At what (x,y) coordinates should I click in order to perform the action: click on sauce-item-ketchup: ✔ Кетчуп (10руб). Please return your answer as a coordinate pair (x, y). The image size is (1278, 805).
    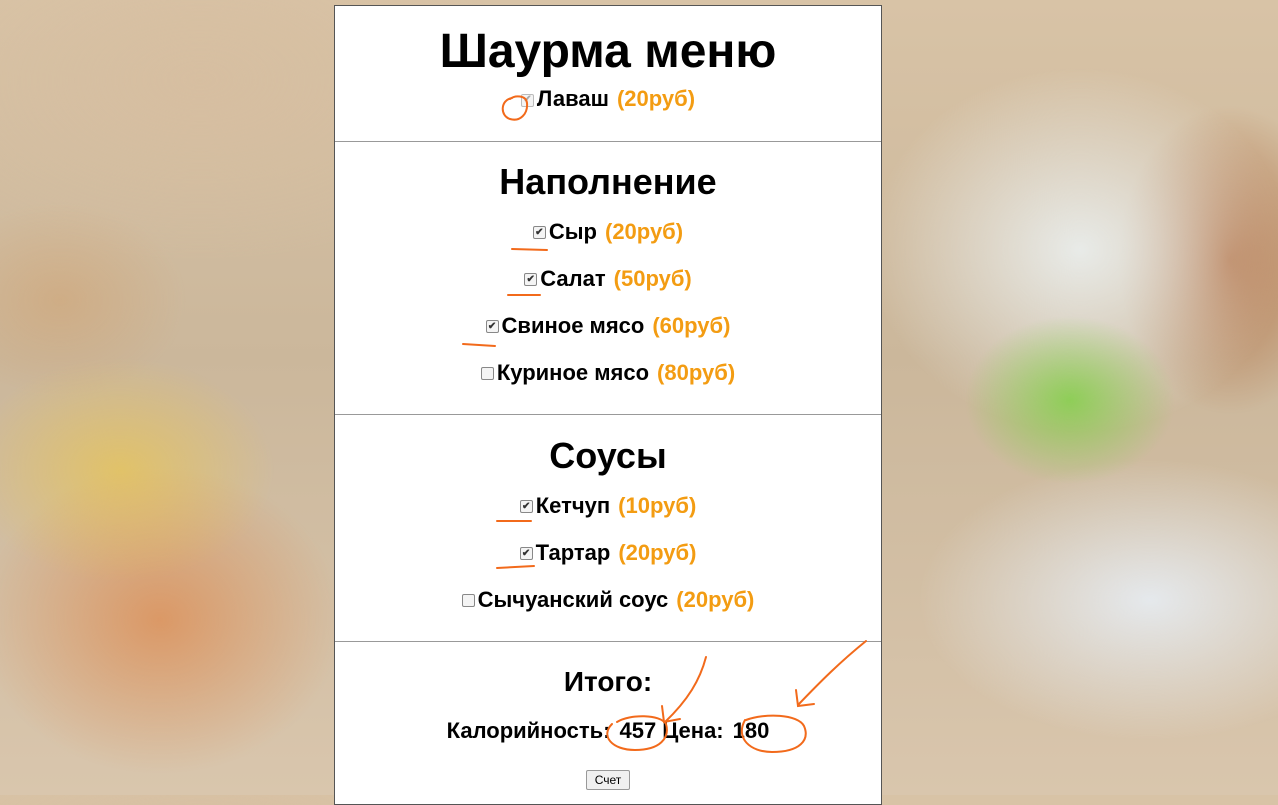
    Looking at the image, I should click on (608, 505).